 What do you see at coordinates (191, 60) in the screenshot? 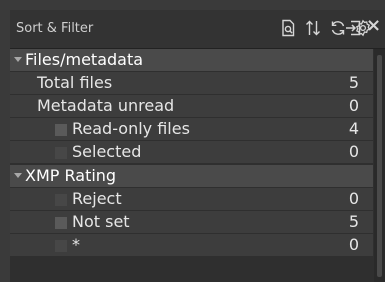
I see `section-files-metadata: Files/metadata` at bounding box center [191, 60].